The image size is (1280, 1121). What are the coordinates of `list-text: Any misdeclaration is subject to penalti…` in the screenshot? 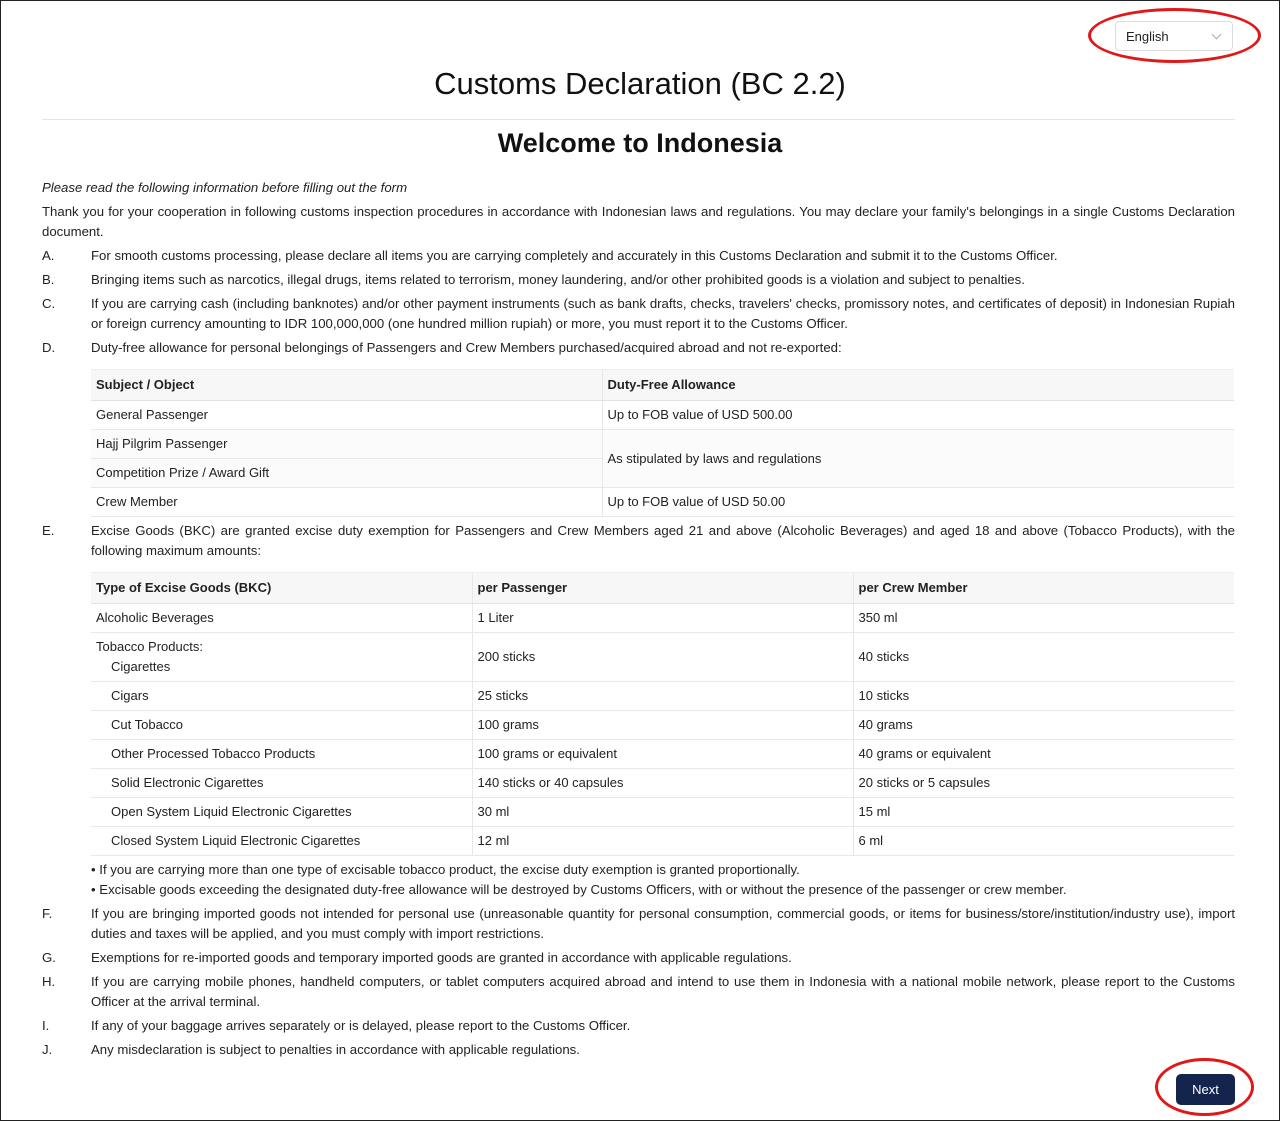 It's located at (335, 1049).